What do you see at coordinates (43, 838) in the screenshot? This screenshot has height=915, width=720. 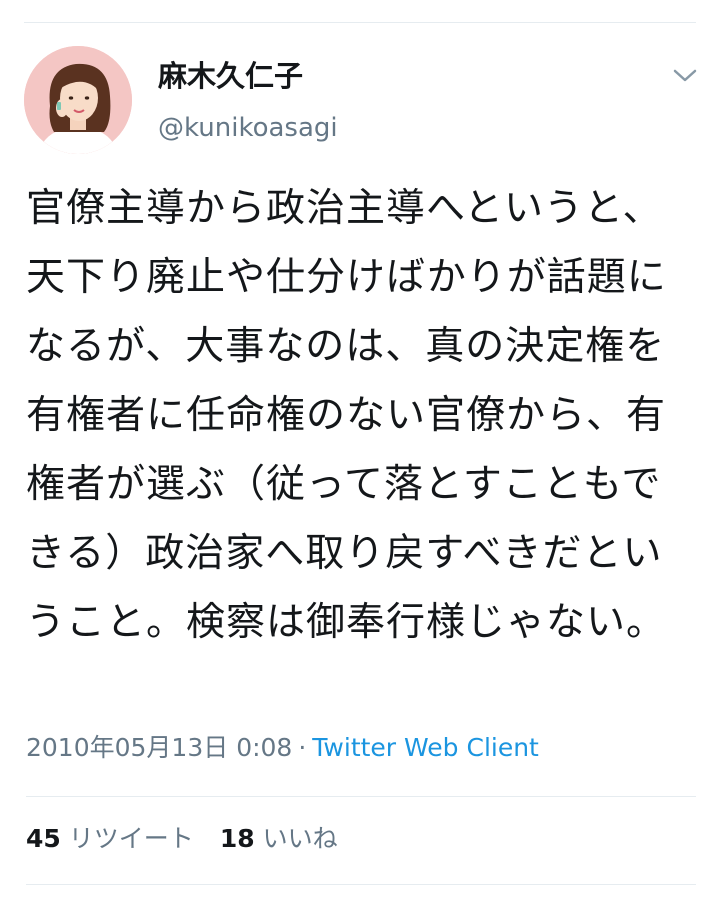 I see `retweets-count: 45` at bounding box center [43, 838].